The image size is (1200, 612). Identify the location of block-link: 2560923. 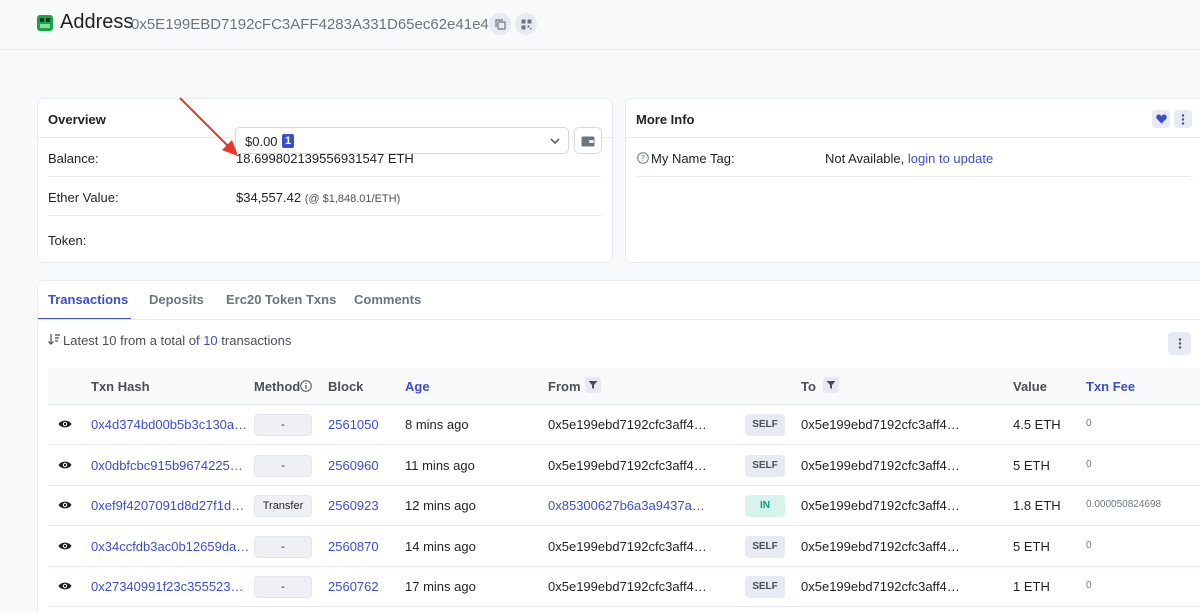
(353, 505).